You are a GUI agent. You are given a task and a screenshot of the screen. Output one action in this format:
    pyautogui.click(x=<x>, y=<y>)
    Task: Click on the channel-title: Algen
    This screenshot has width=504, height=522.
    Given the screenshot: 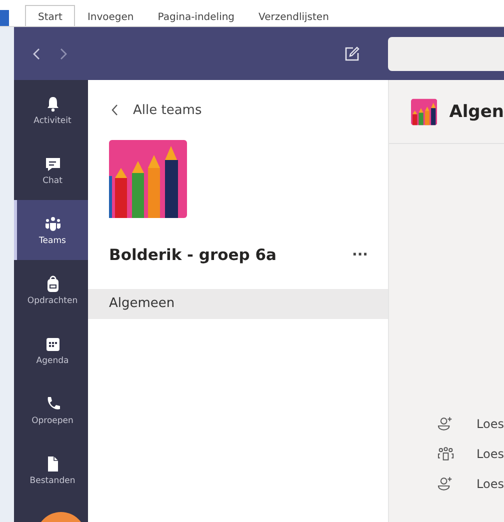 What is the action you would take?
    pyautogui.click(x=476, y=112)
    